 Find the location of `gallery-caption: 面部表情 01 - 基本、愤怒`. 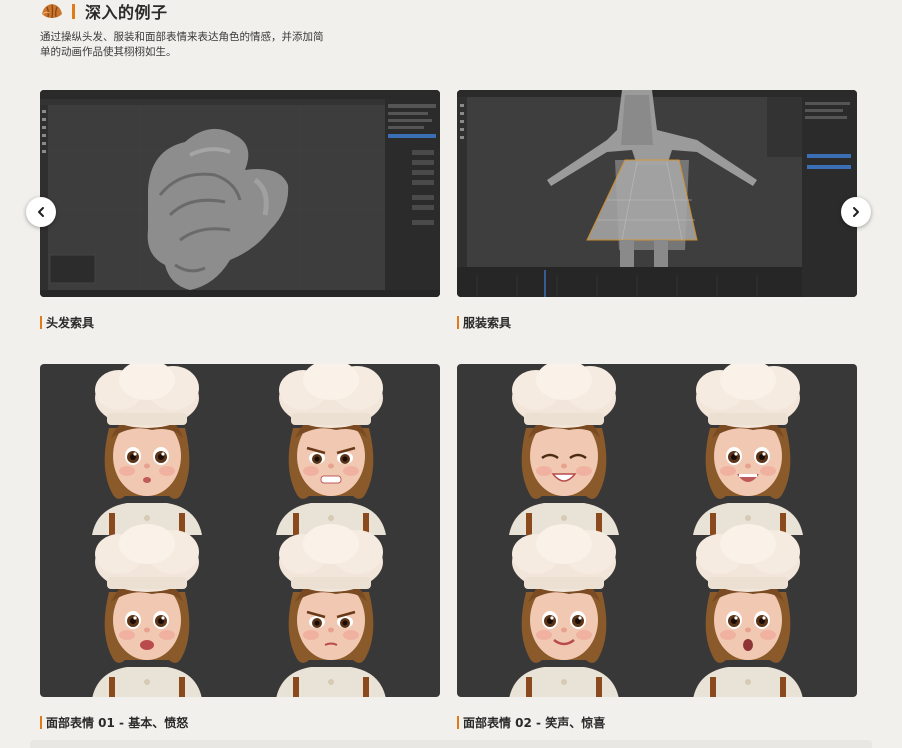

gallery-caption: 面部表情 01 - 基本、愤怒 is located at coordinates (114, 722).